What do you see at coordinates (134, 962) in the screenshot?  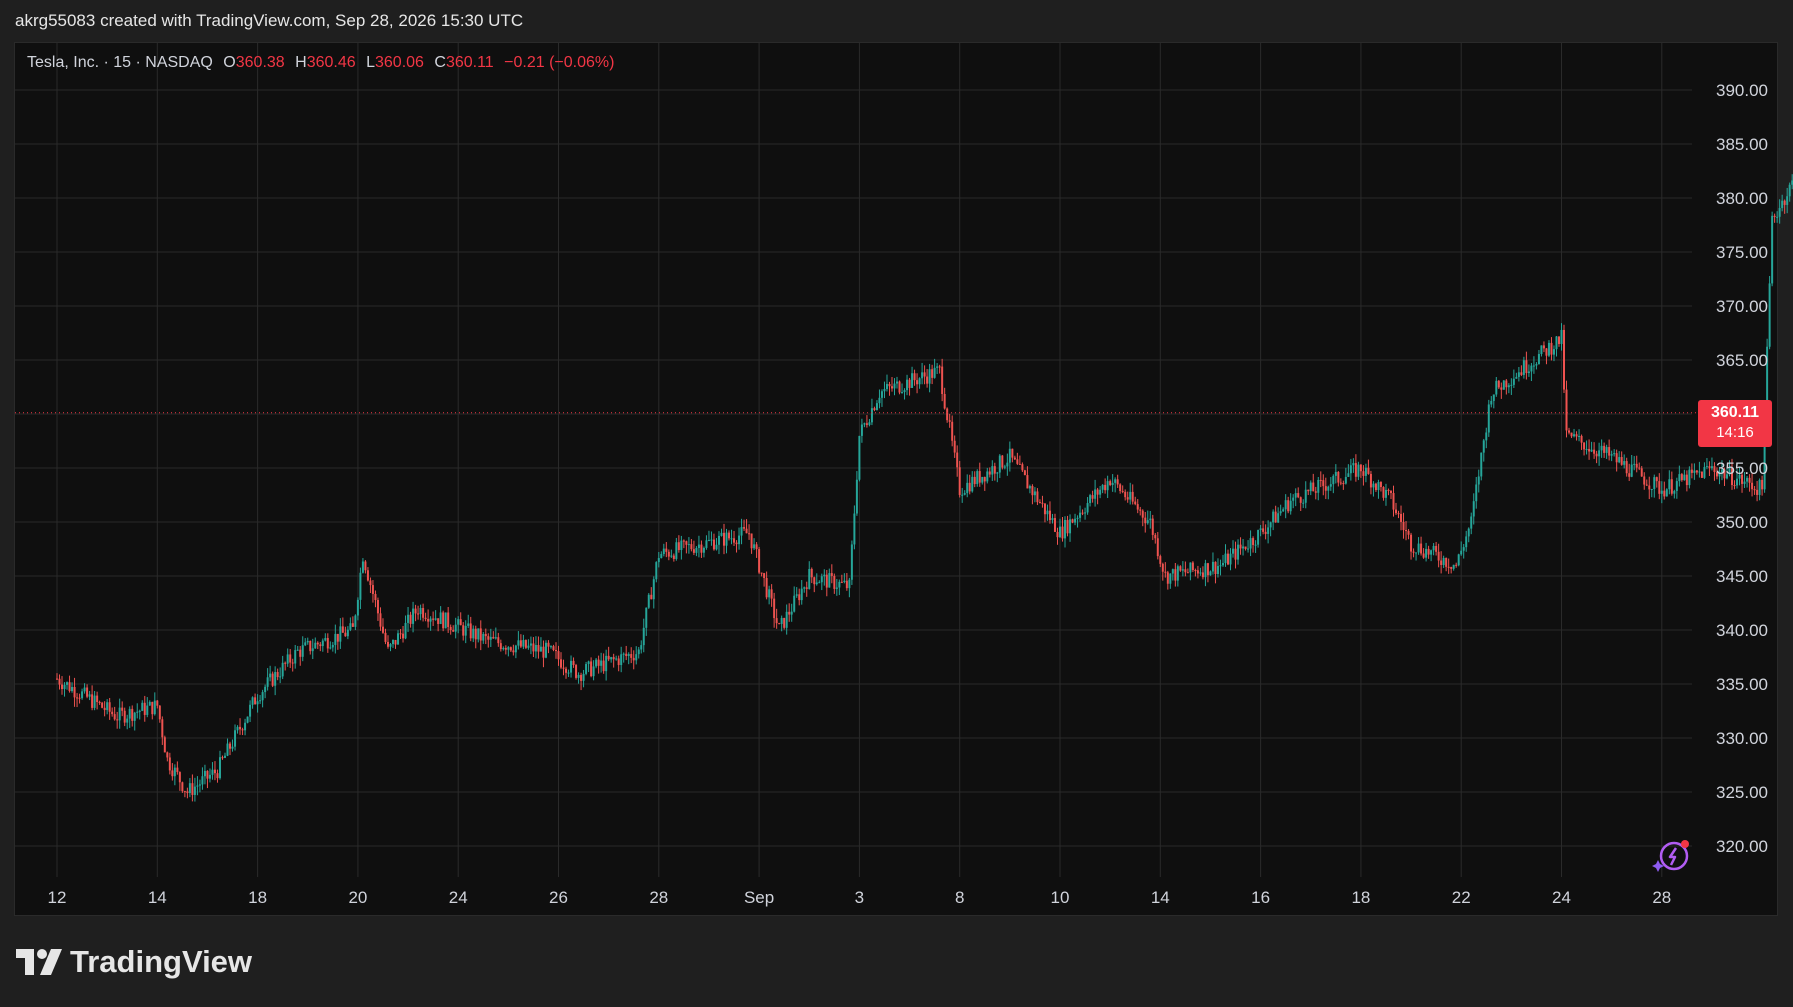 I see `tradingview-brand: TradingView` at bounding box center [134, 962].